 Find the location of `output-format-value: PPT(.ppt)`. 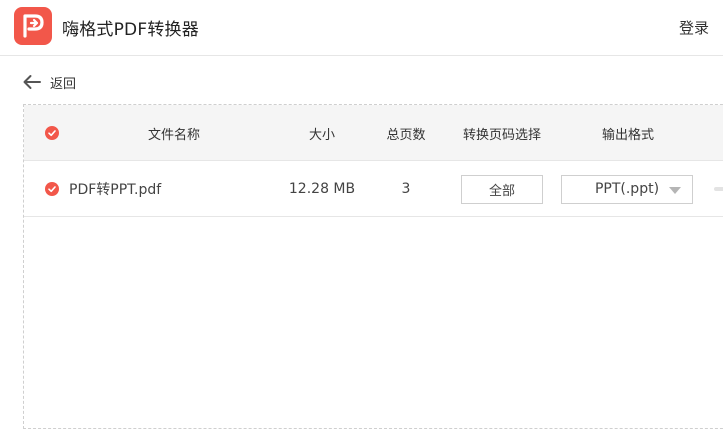

output-format-value: PPT(.ppt) is located at coordinates (627, 189).